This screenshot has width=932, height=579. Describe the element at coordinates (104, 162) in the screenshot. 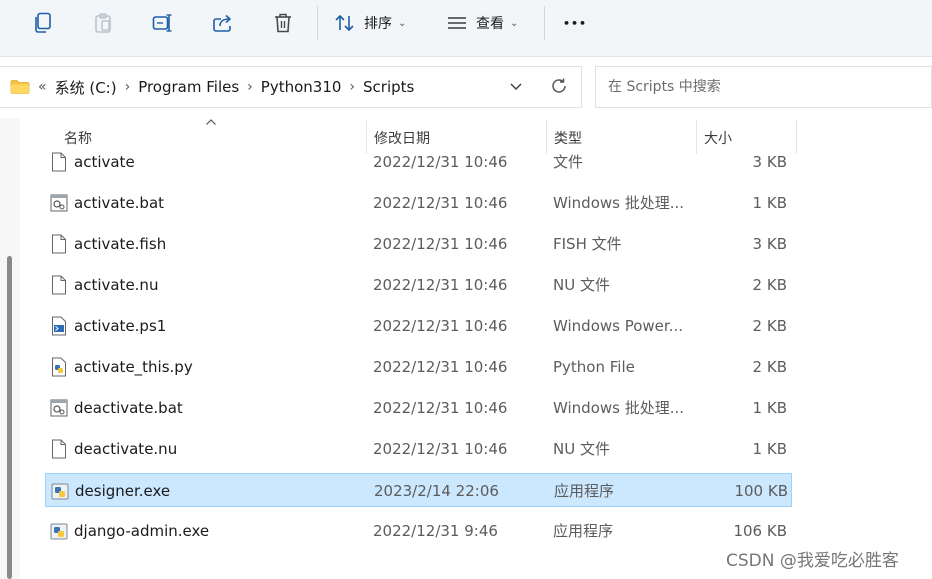

I see `file-name: activate` at that location.